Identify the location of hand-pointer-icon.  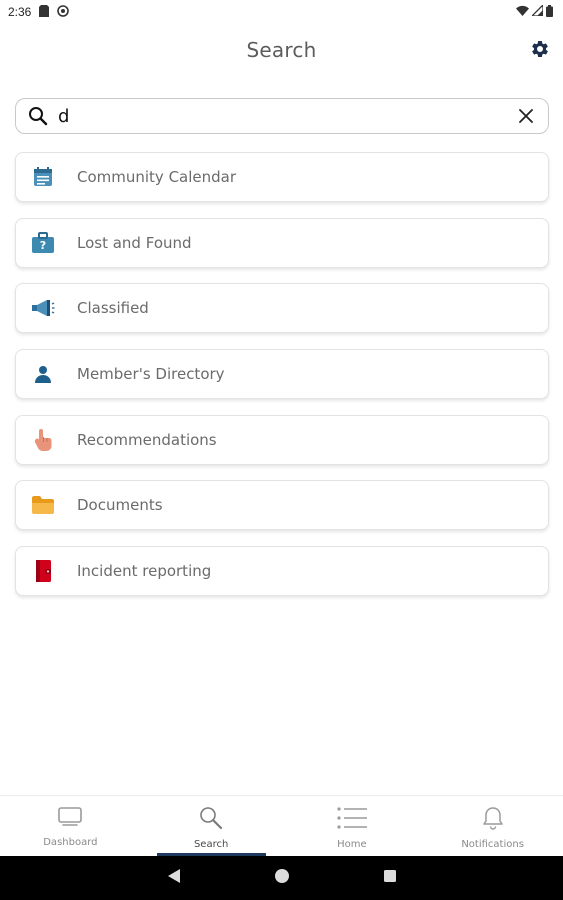
(43, 440).